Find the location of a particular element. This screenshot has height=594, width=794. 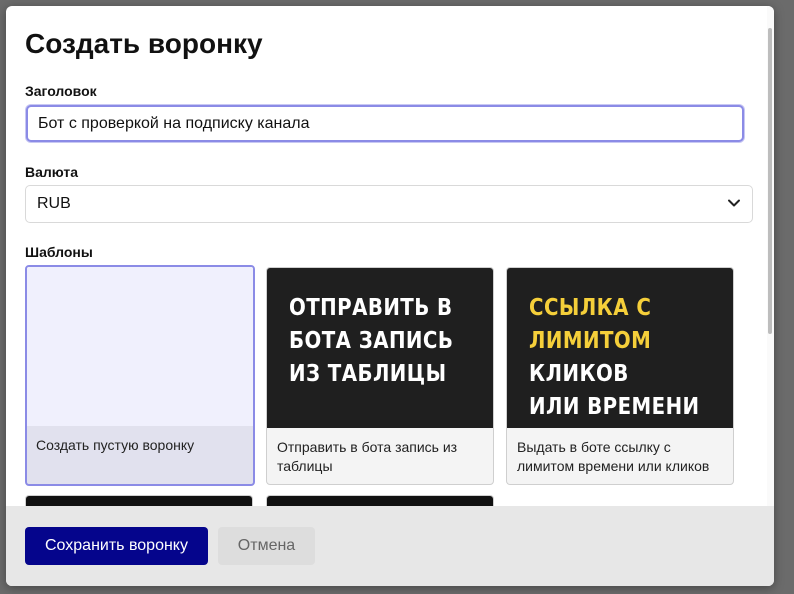

template-thumbnail is located at coordinates (140, 346).